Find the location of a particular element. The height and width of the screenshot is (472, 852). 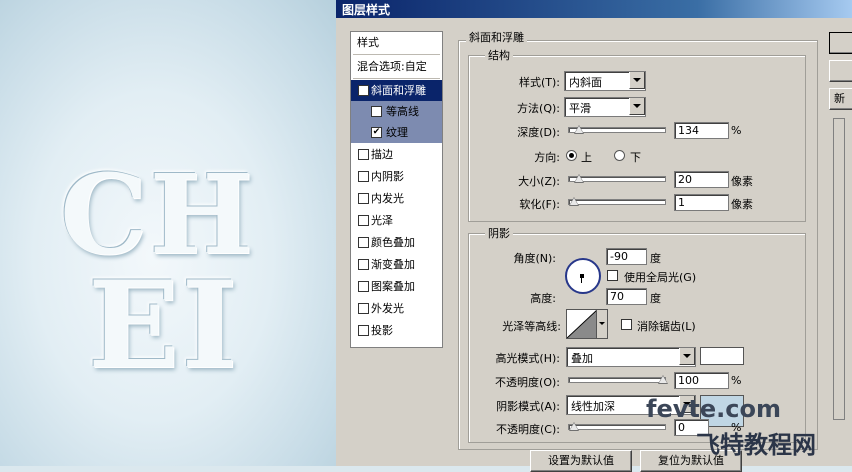

style-item-label: 纹理 is located at coordinates (397, 132).